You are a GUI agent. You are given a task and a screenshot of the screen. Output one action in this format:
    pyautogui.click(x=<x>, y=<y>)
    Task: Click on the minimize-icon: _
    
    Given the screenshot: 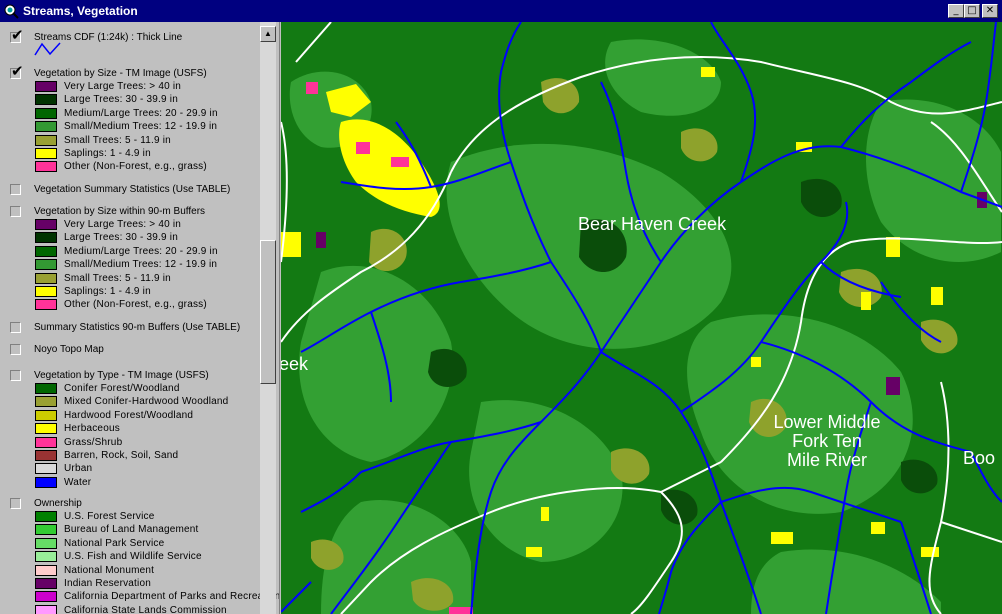 What is the action you would take?
    pyautogui.click(x=956, y=10)
    